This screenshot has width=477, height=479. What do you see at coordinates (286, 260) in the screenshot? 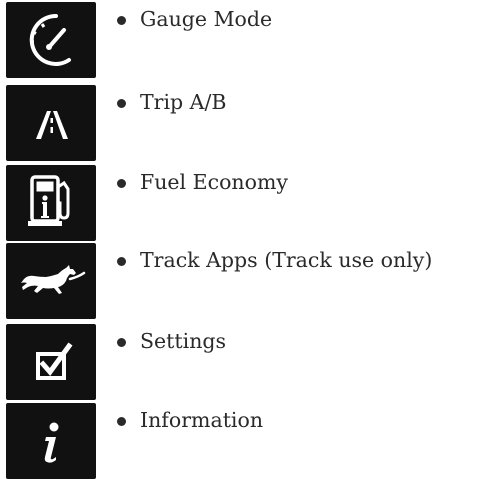
I see `menu-item-label: Track Apps (Track use only)` at bounding box center [286, 260].